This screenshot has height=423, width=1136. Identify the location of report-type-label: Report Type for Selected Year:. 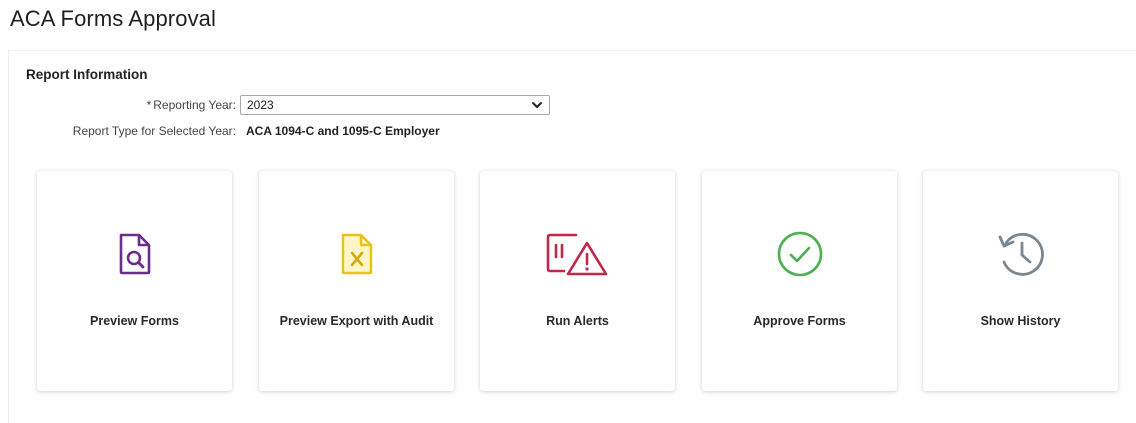
(154, 131).